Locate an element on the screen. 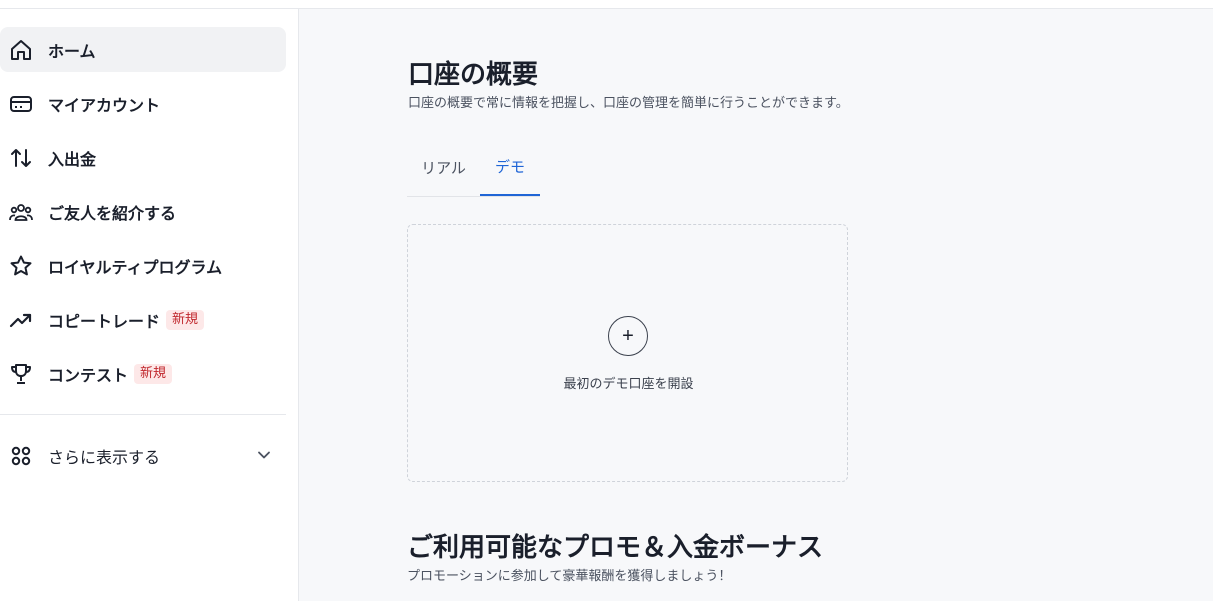  sidebar-item-label: コンテスト is located at coordinates (88, 375).